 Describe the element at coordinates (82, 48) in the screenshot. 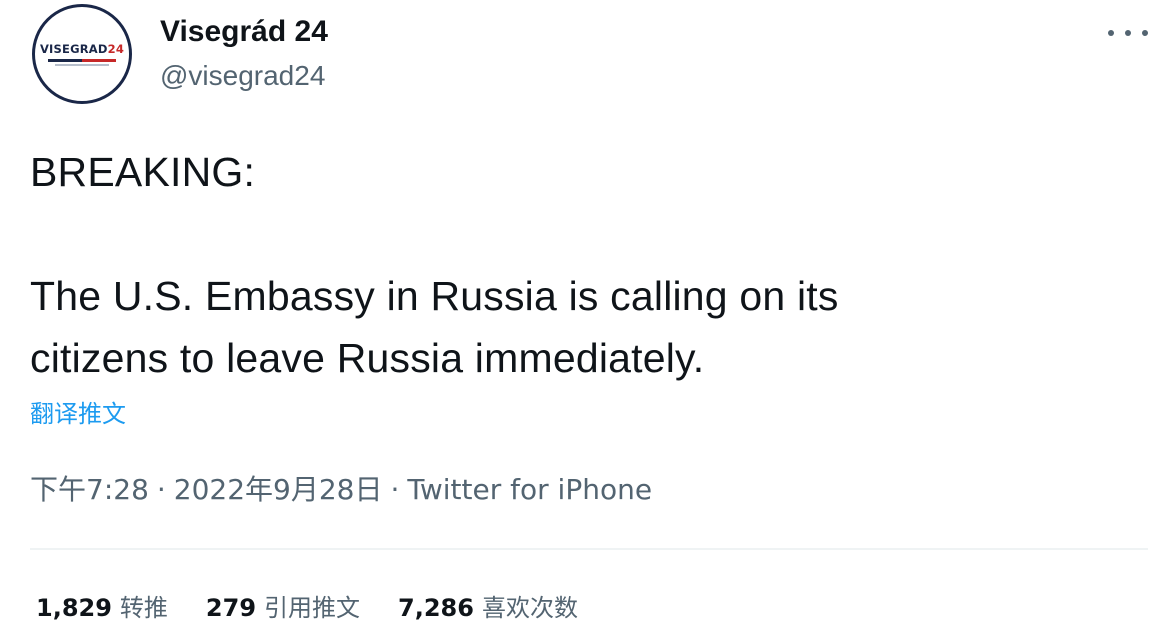

I see `avatar-logo-text: VISEGRAD24` at that location.